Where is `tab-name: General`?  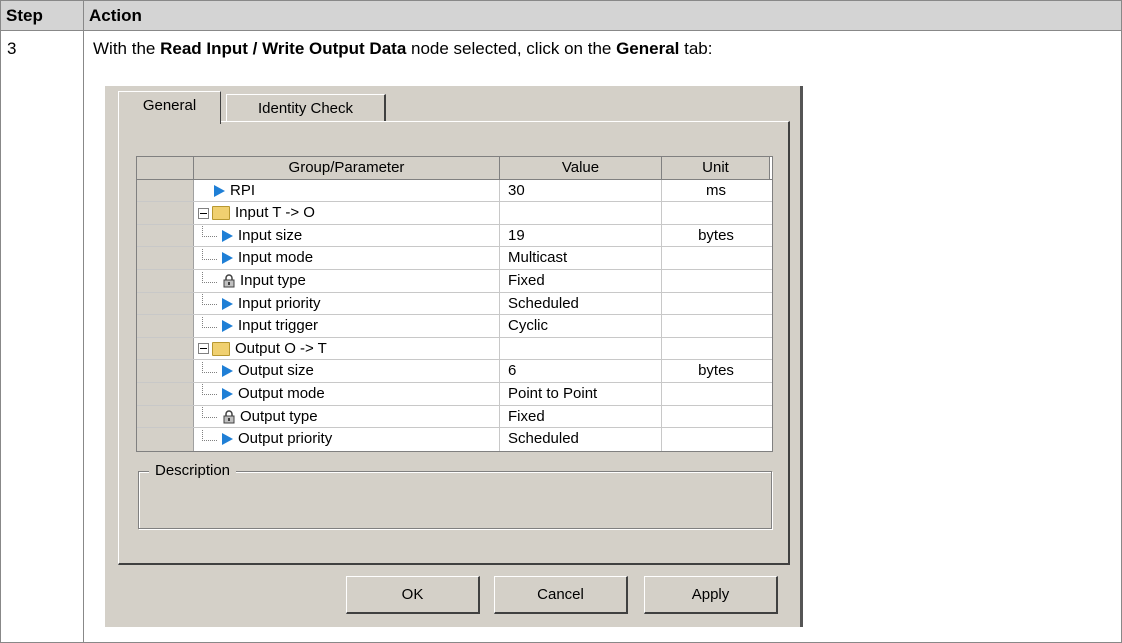
tab-name: General is located at coordinates (648, 48).